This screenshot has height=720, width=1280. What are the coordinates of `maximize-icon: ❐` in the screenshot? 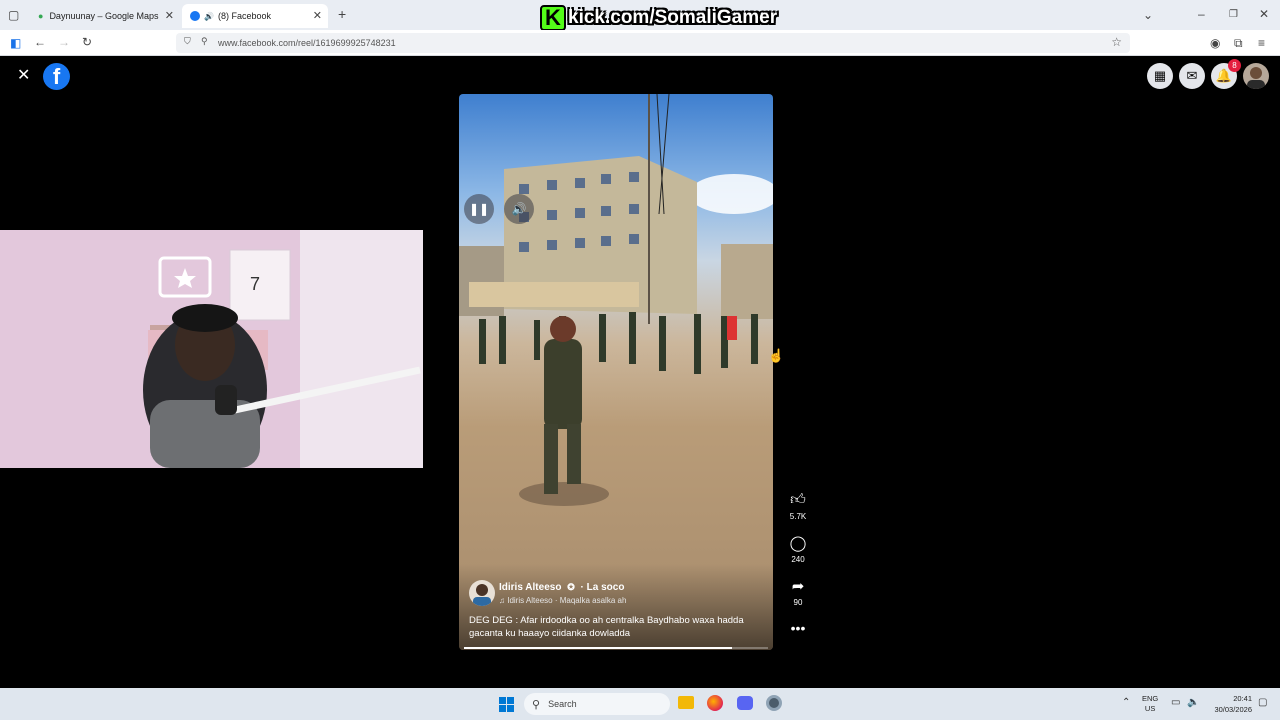 It's located at (1233, 15).